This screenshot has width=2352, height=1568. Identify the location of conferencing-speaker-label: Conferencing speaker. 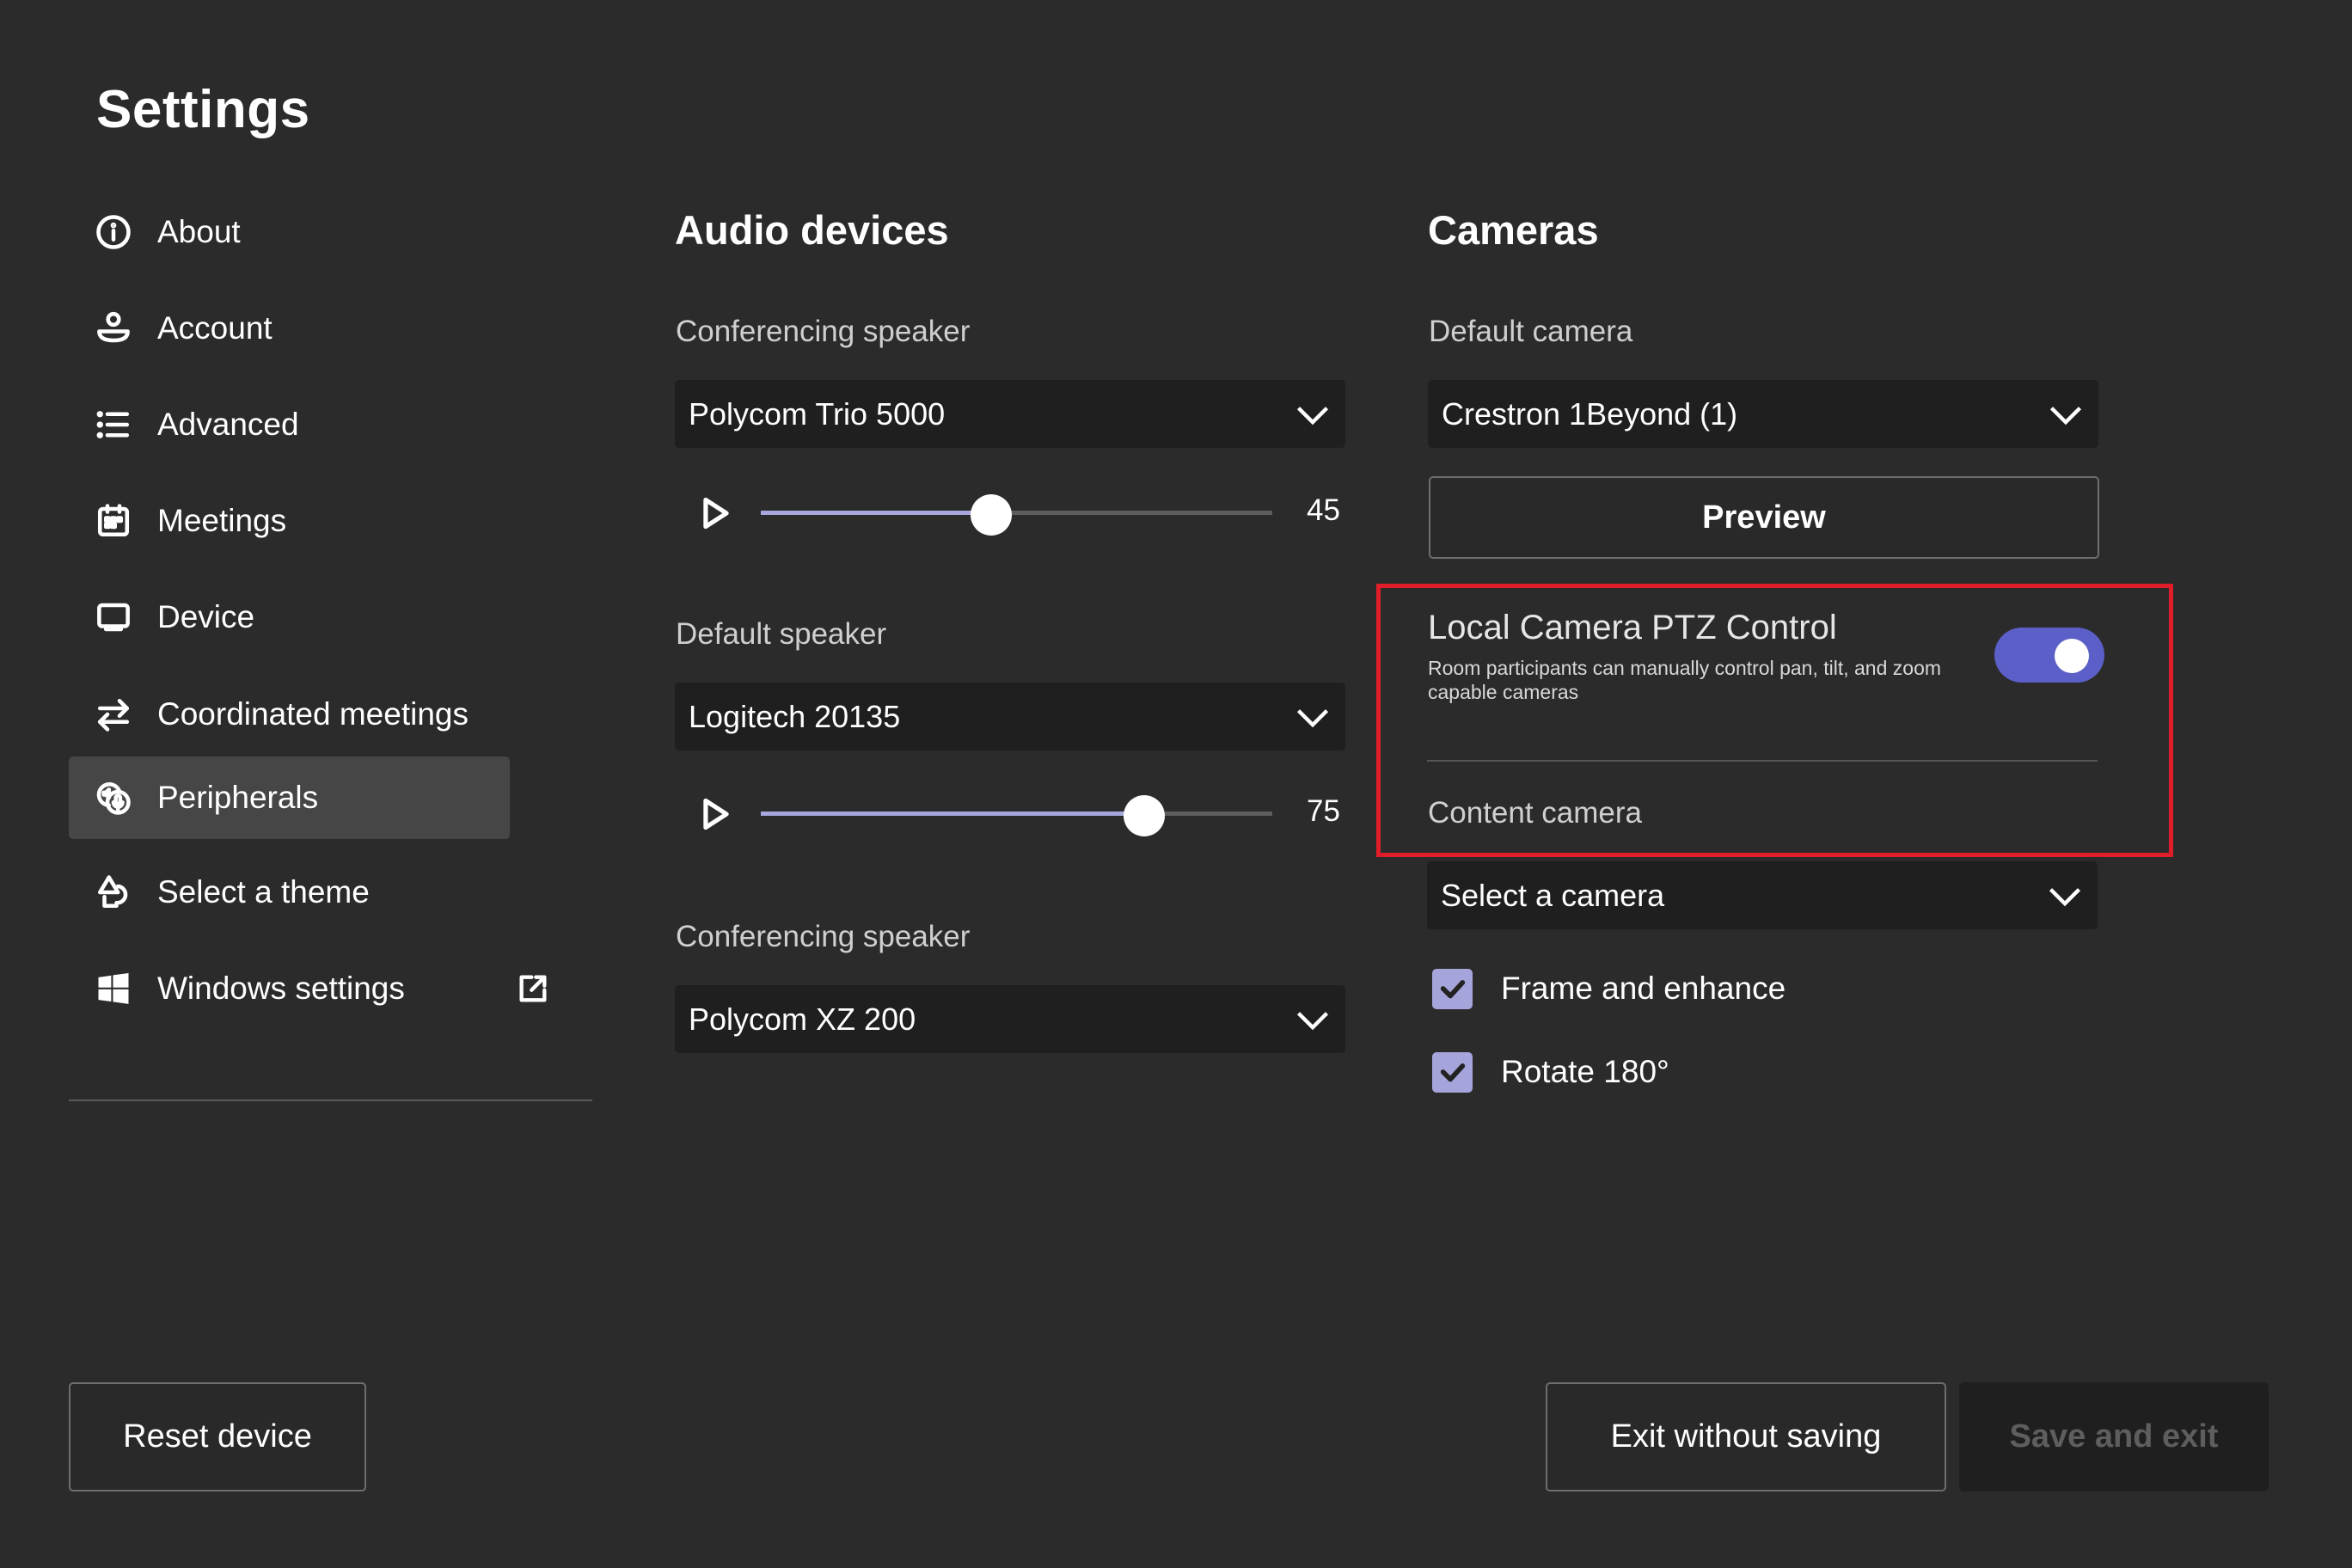
(823, 331).